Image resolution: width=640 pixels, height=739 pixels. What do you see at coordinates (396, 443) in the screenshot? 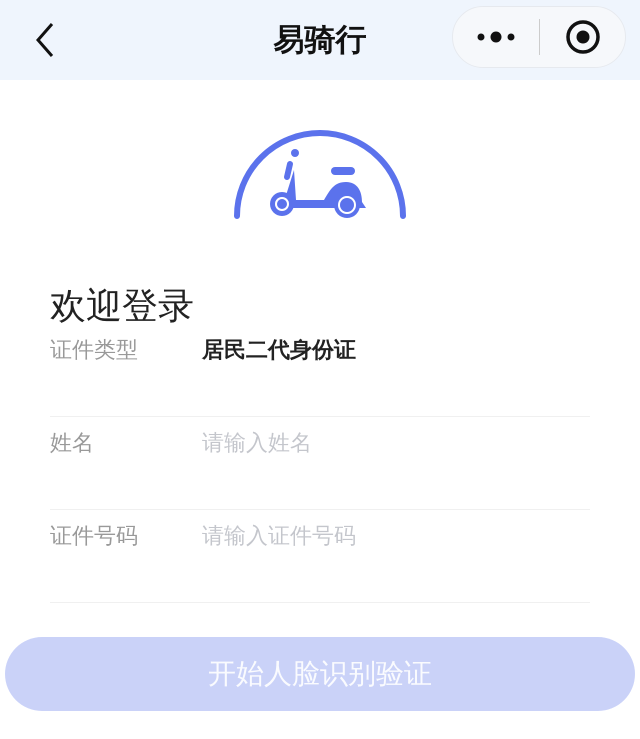
I see `input-field: 请输入姓名` at bounding box center [396, 443].